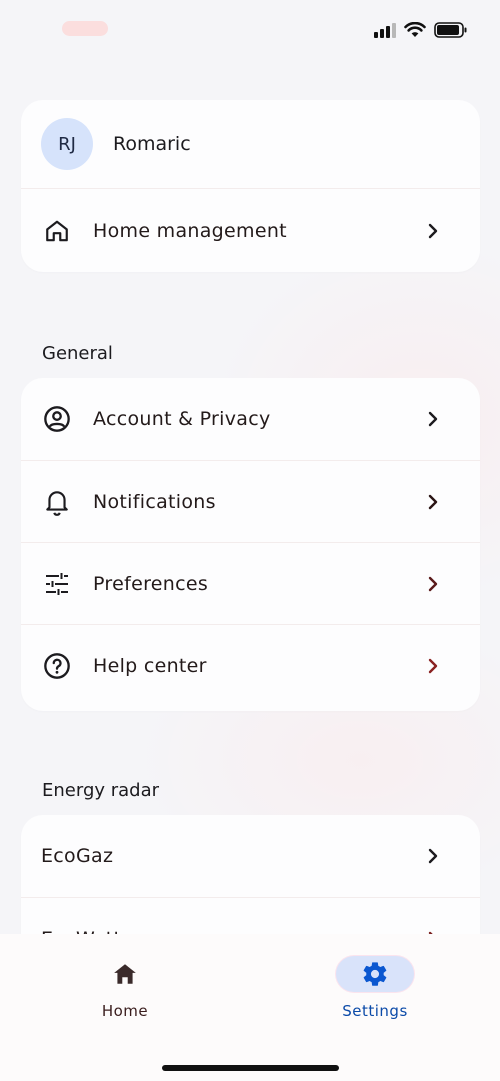  What do you see at coordinates (77, 353) in the screenshot?
I see `section-title-general: General` at bounding box center [77, 353].